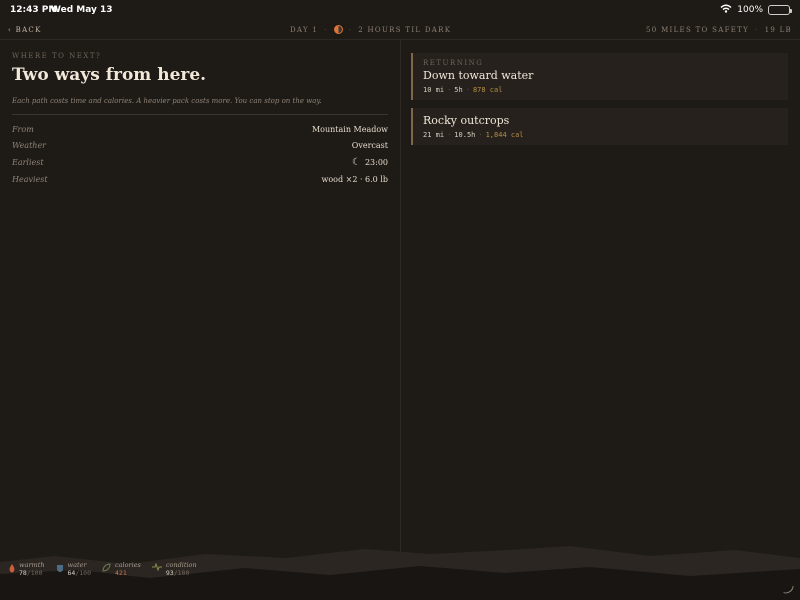  What do you see at coordinates (478, 75) in the screenshot?
I see `route-name: Down toward water` at bounding box center [478, 75].